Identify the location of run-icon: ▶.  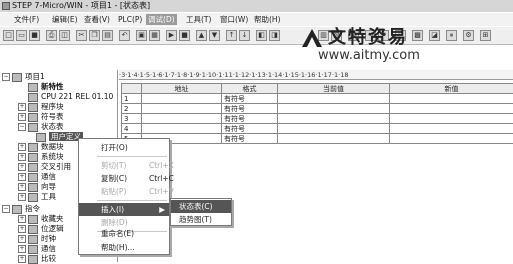
(171, 35).